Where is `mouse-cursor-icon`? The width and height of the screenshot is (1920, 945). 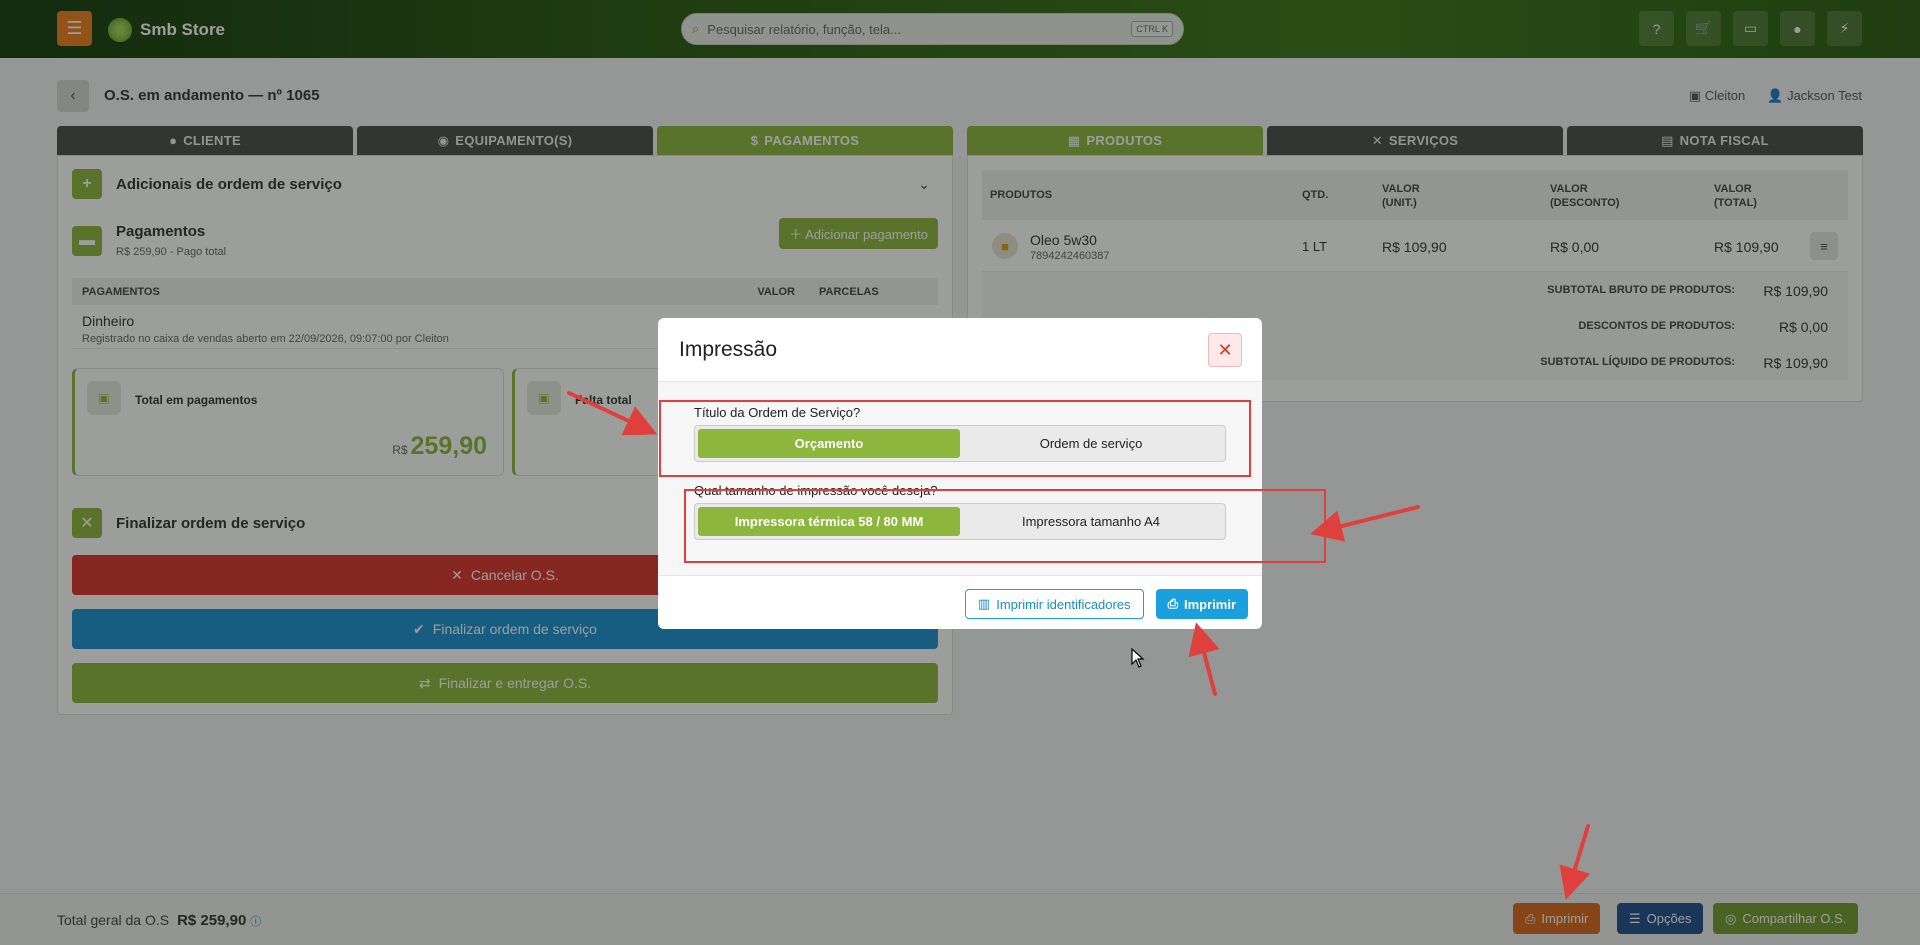 mouse-cursor-icon is located at coordinates (1138, 658).